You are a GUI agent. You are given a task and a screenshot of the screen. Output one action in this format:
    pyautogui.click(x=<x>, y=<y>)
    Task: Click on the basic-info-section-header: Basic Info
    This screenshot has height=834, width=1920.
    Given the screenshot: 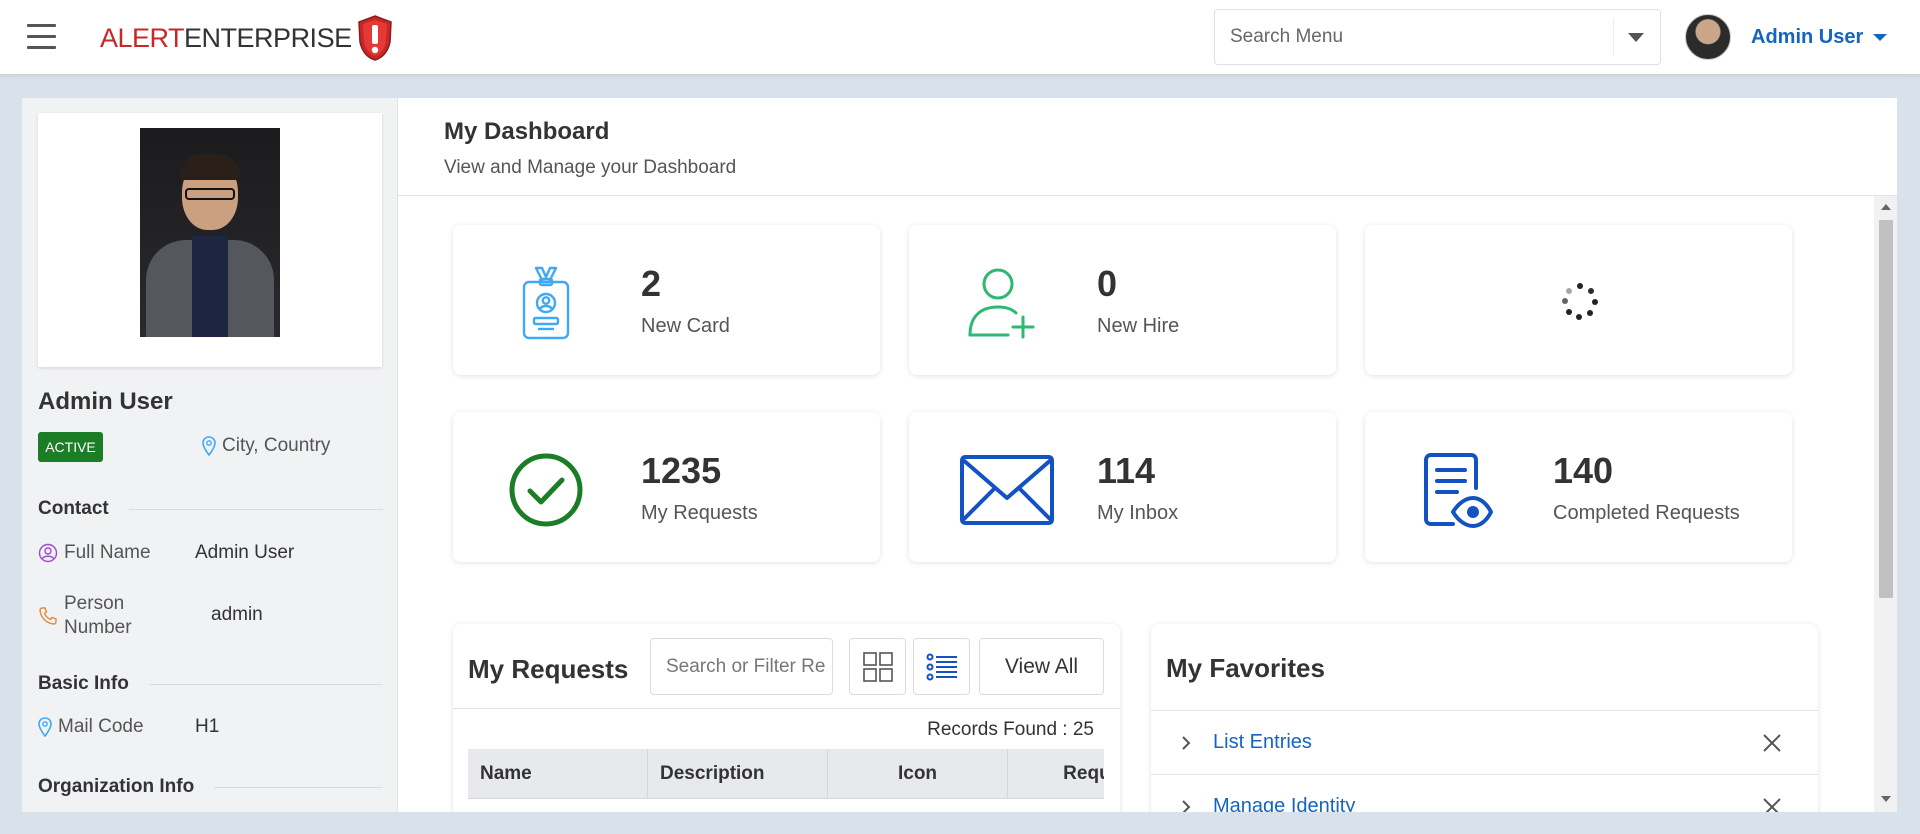 What is the action you would take?
    pyautogui.click(x=210, y=684)
    